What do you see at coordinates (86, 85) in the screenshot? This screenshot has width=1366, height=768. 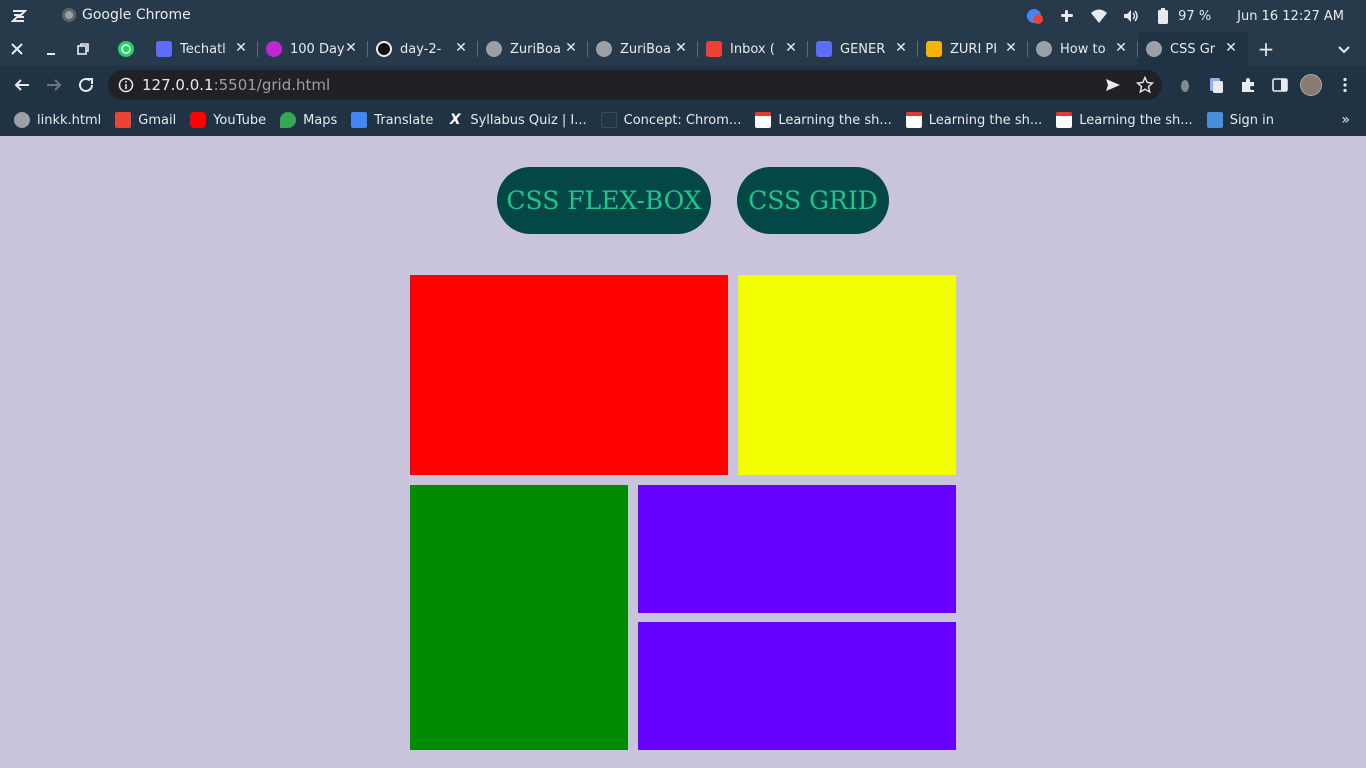 I see `reload-icon` at bounding box center [86, 85].